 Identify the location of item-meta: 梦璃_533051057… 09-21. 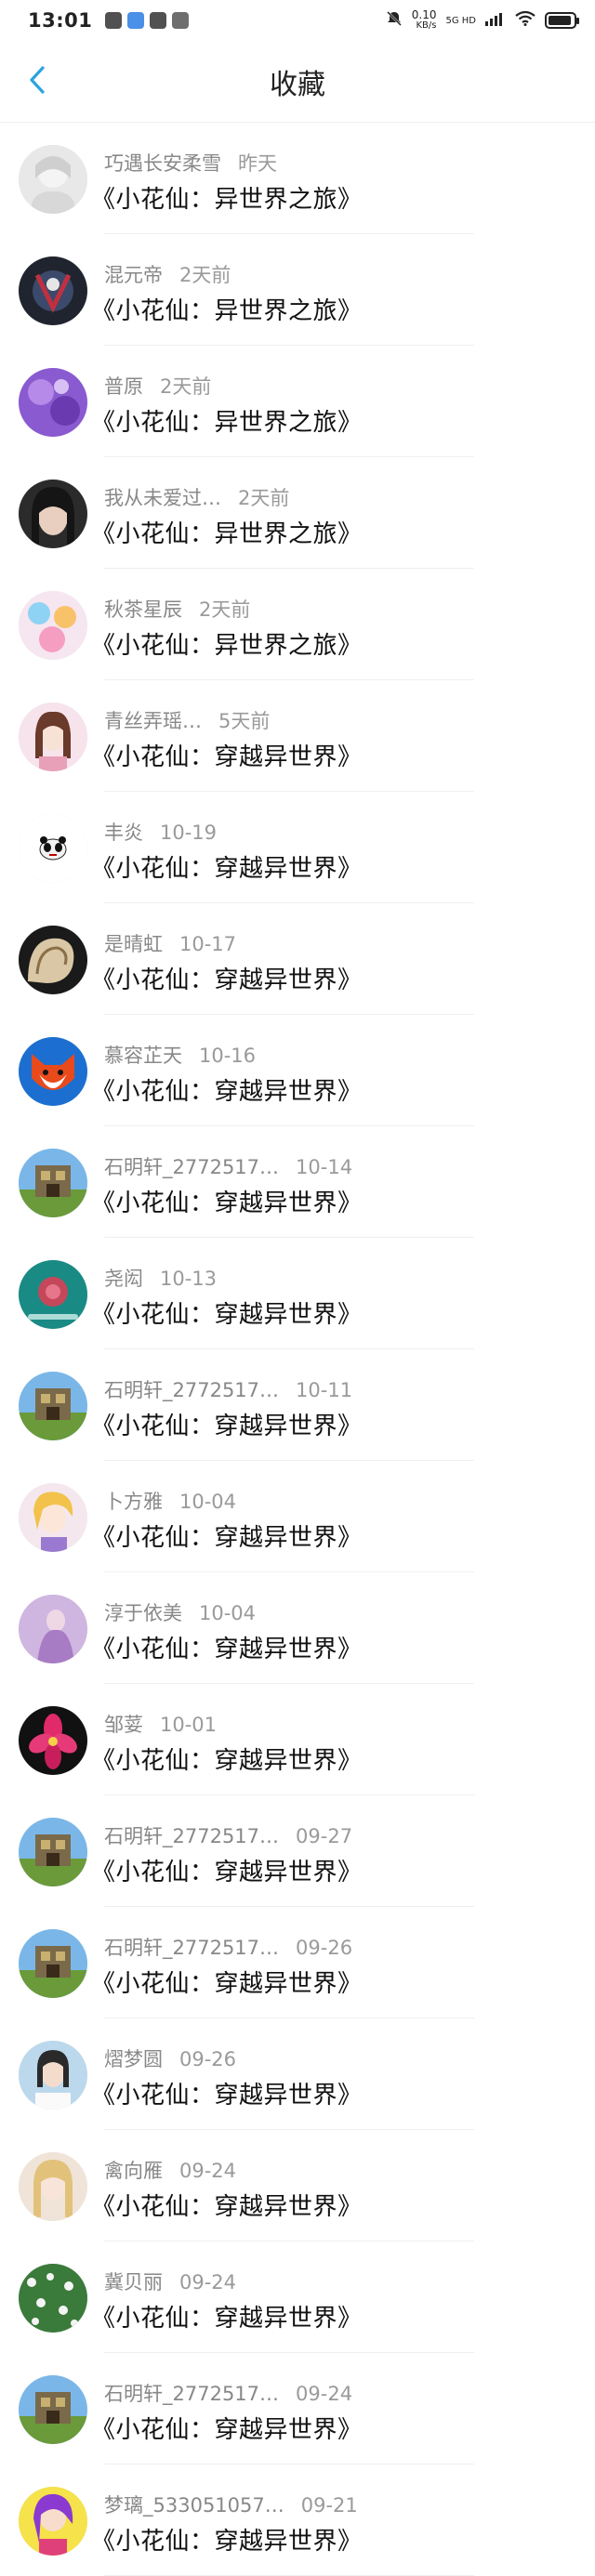
(231, 2504).